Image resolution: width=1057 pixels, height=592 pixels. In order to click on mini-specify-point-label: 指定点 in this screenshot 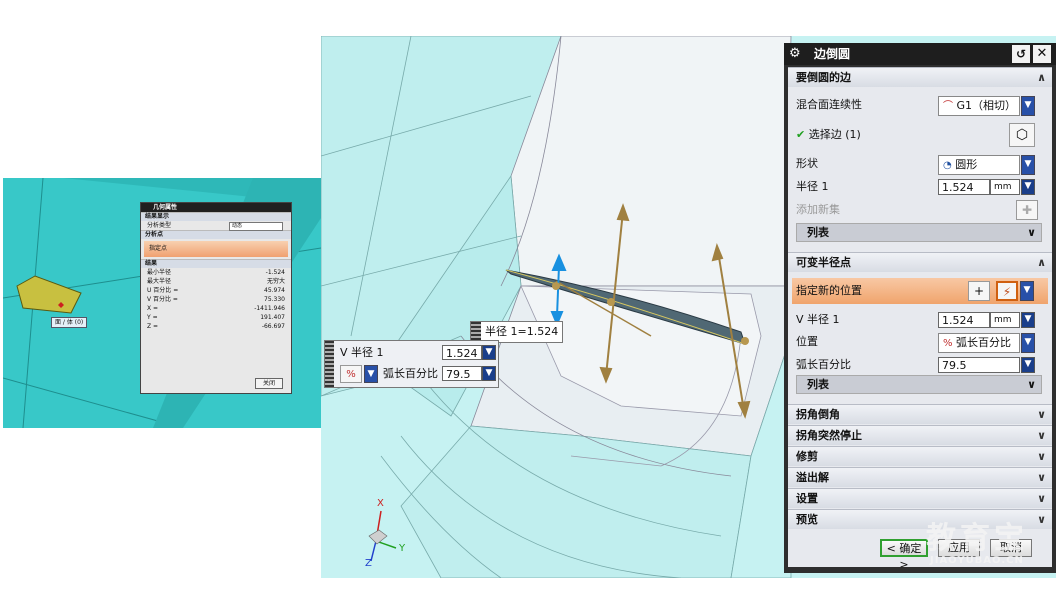, I will do `click(158, 248)`.